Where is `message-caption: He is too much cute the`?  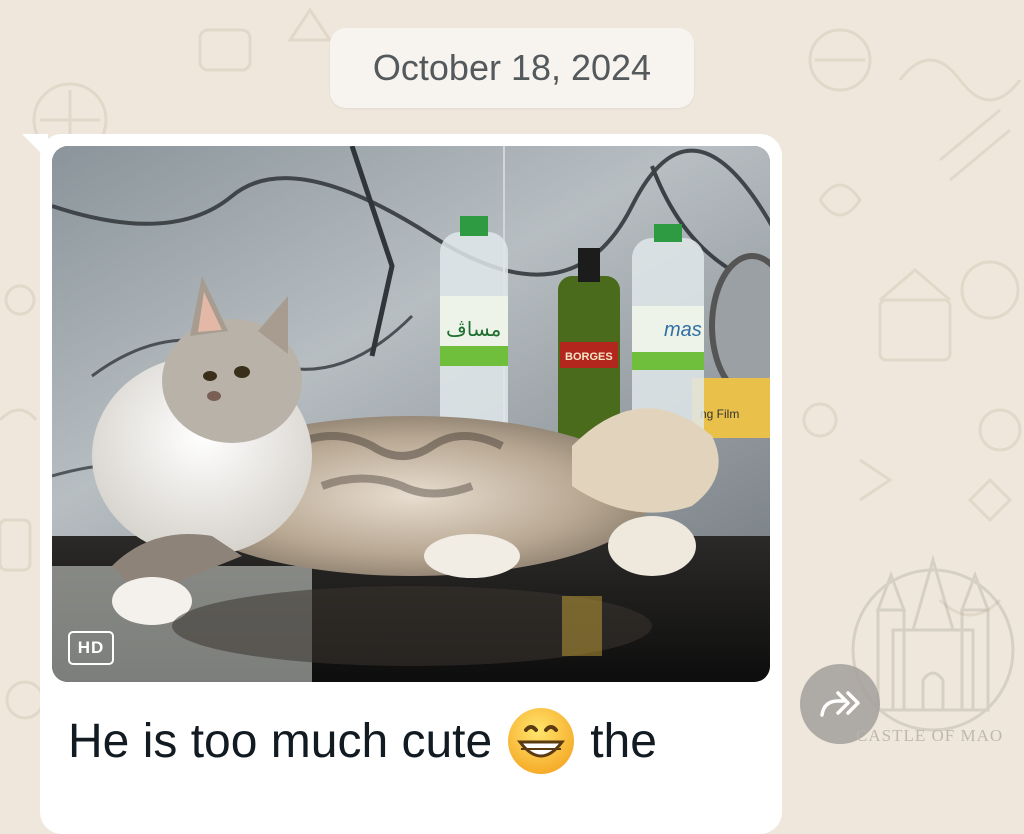
message-caption: He is too much cute the is located at coordinates (362, 741).